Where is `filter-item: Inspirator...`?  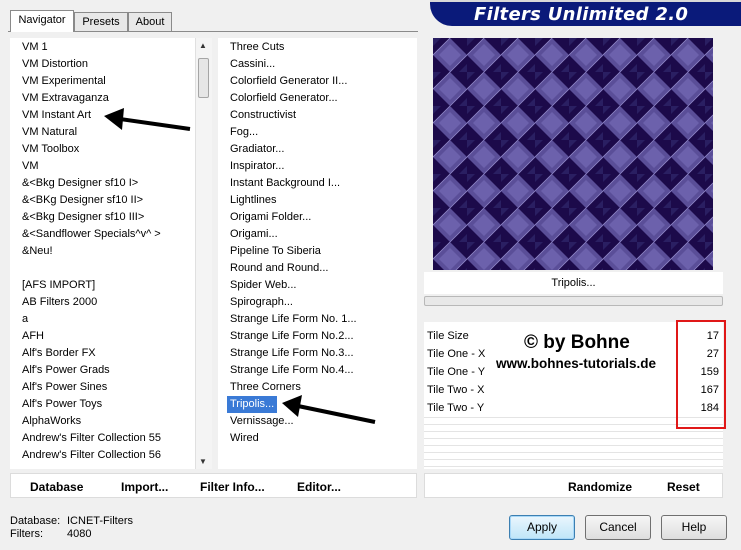
filter-item: Inspirator... is located at coordinates (257, 166).